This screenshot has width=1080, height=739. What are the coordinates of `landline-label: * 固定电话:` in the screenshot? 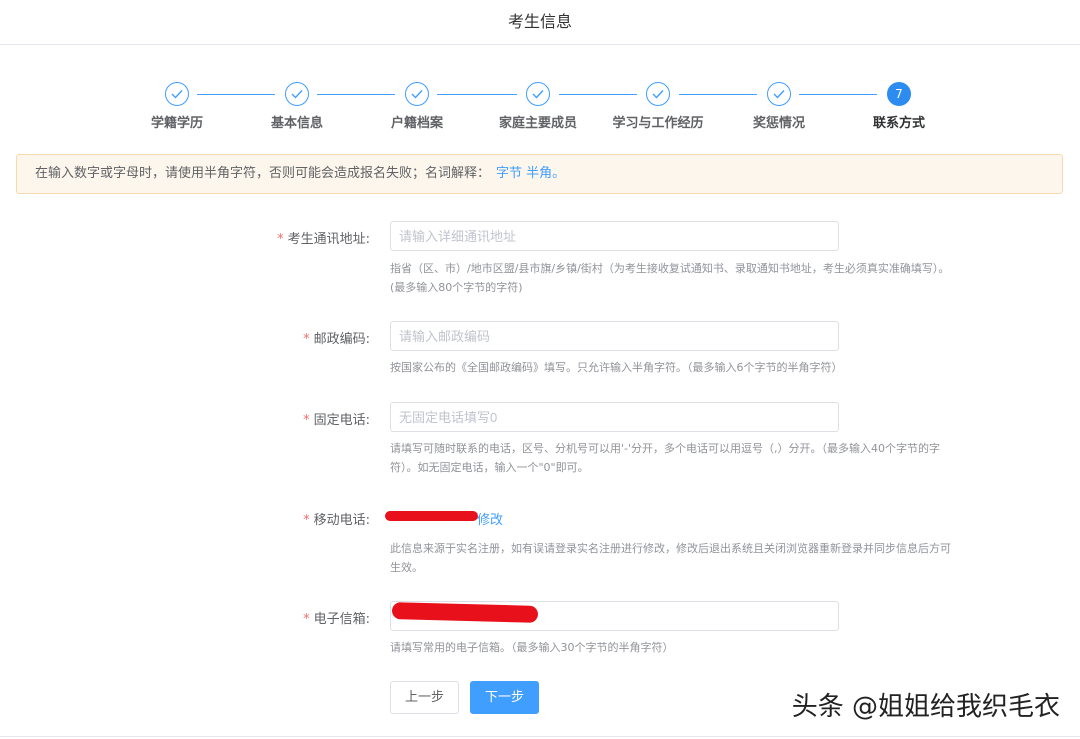 It's located at (336, 420).